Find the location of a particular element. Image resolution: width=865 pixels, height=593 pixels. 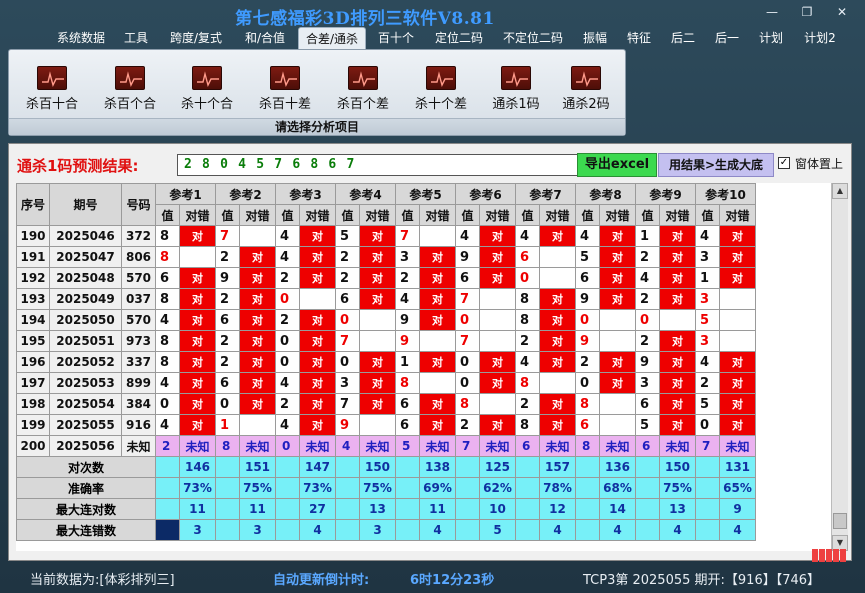

table-row: 199 2025055 916 4 对 1 4 对 9 6 对 2 对 8 对 6 5 对 0 对 is located at coordinates (386, 425).